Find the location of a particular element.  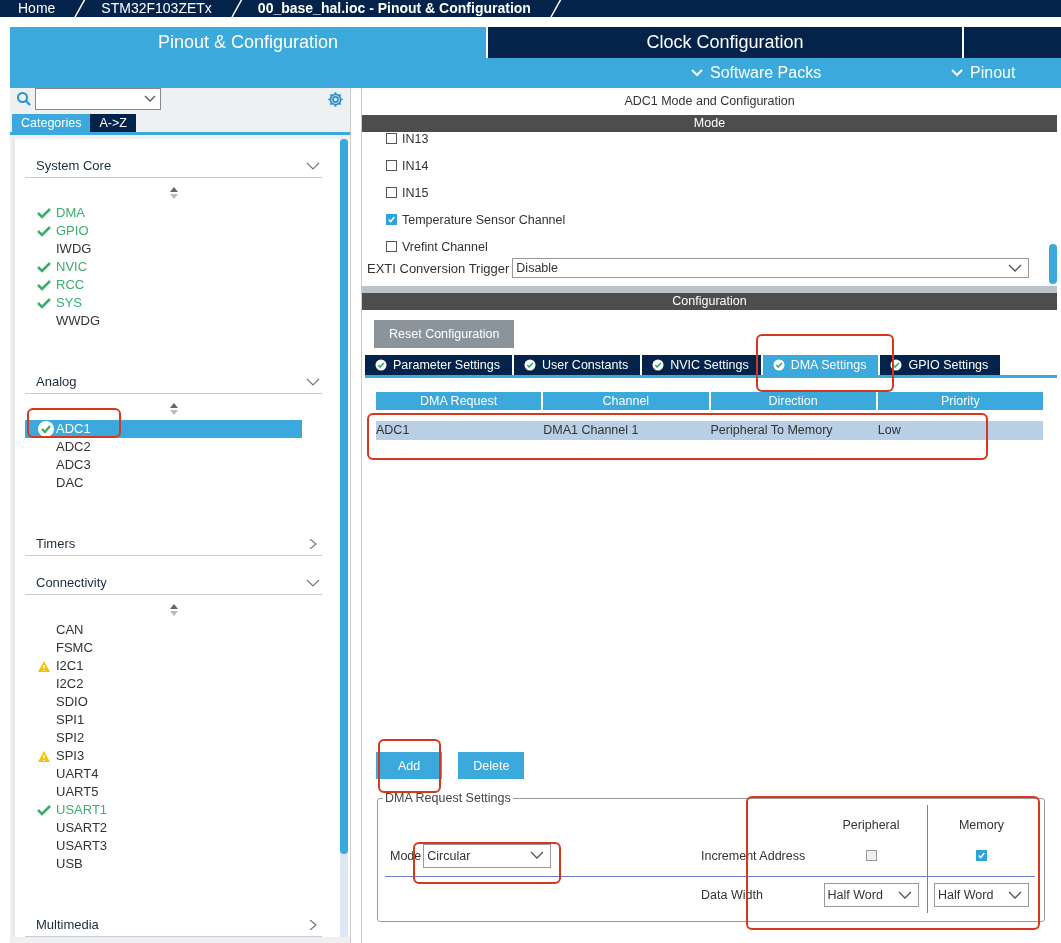

peripheral-item: SDIO is located at coordinates (163, 702).